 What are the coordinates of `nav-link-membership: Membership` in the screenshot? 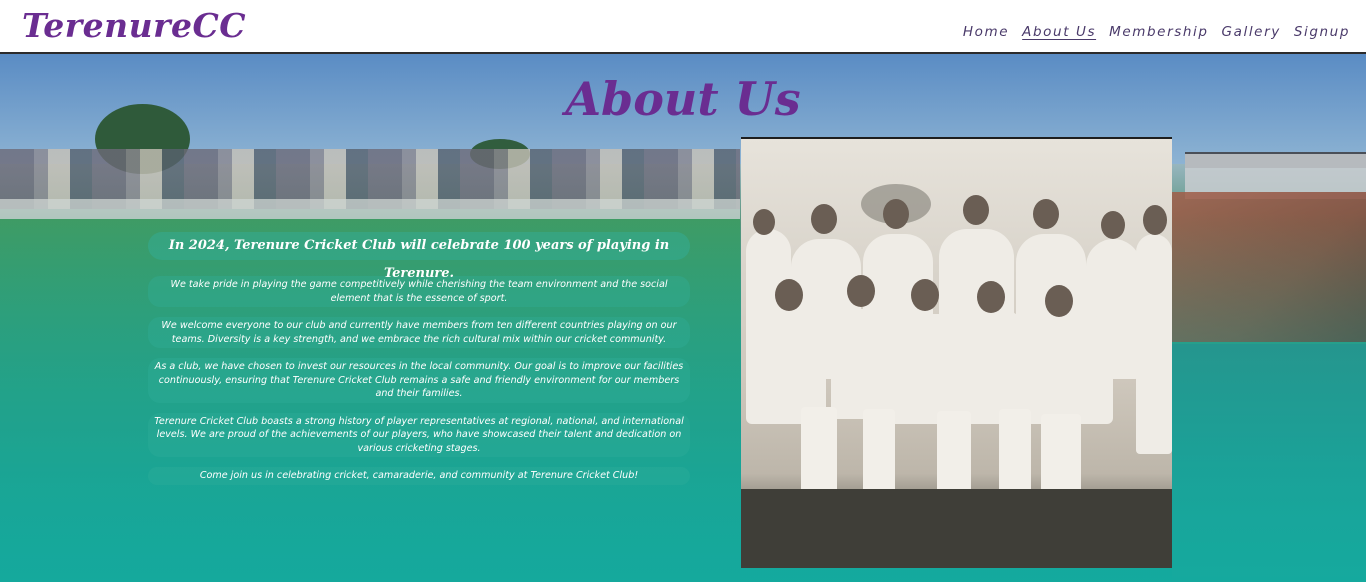 It's located at (1158, 32).